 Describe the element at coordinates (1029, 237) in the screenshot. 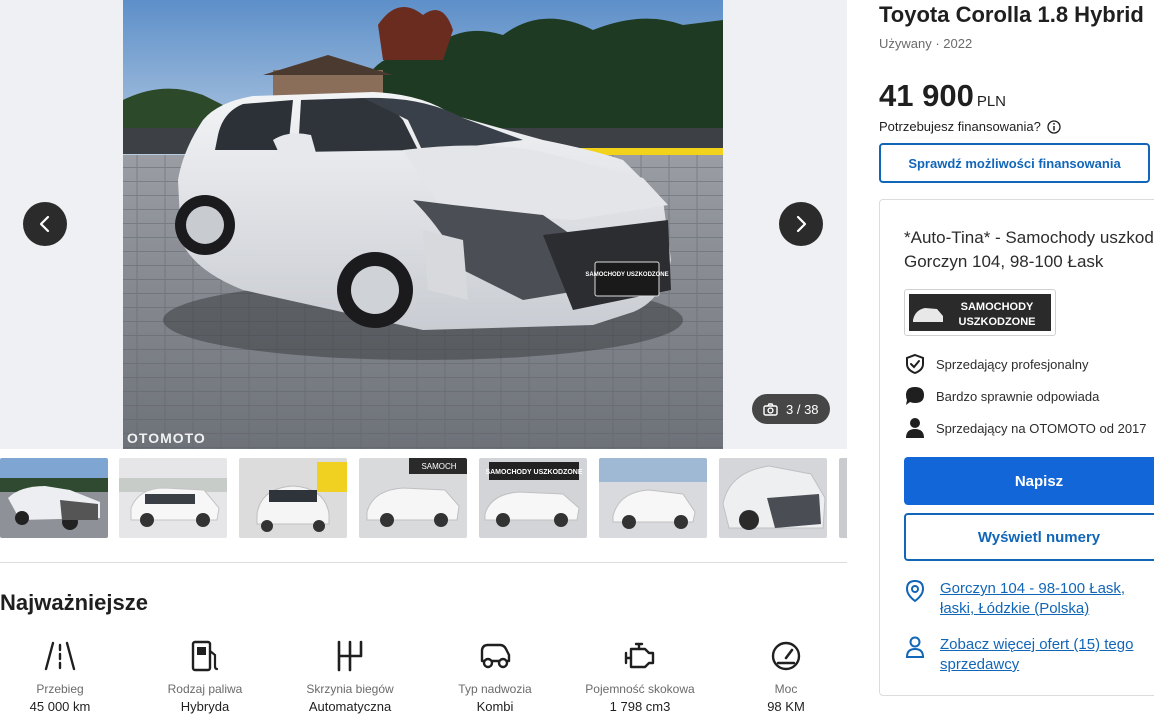

I see `seller-name: *Auto-Tina* - Samochody uszkodzone` at that location.